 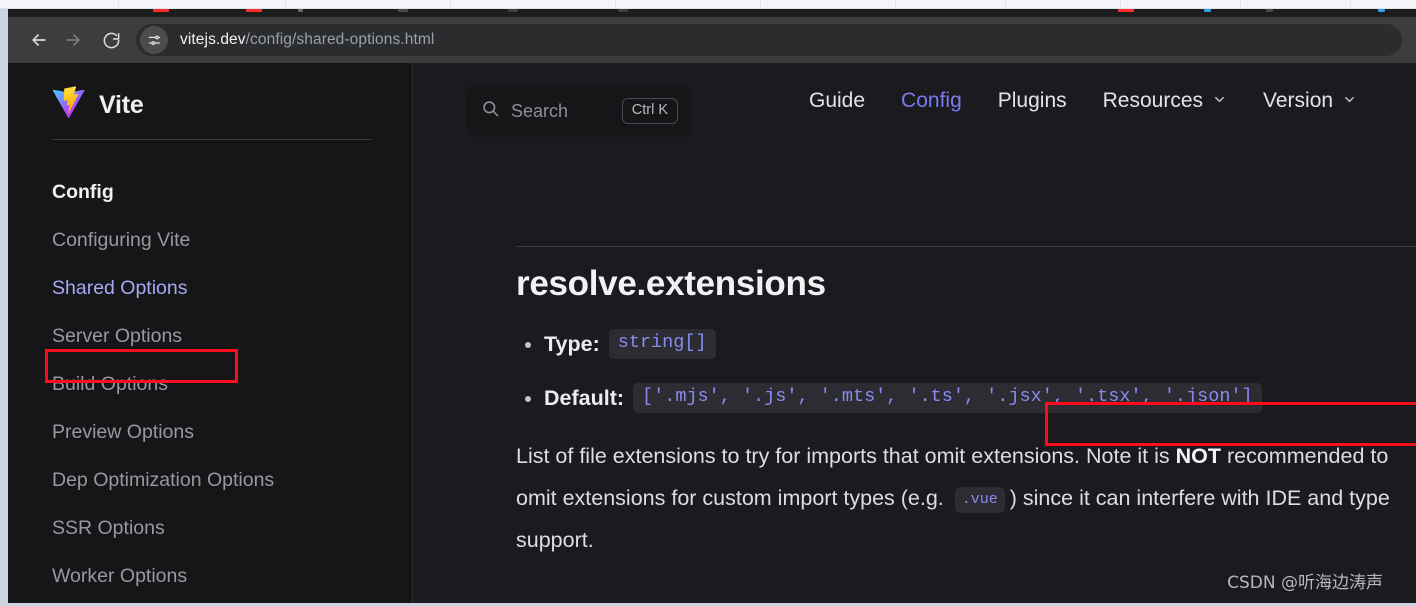 What do you see at coordinates (966, 246) in the screenshot?
I see `content-divider` at bounding box center [966, 246].